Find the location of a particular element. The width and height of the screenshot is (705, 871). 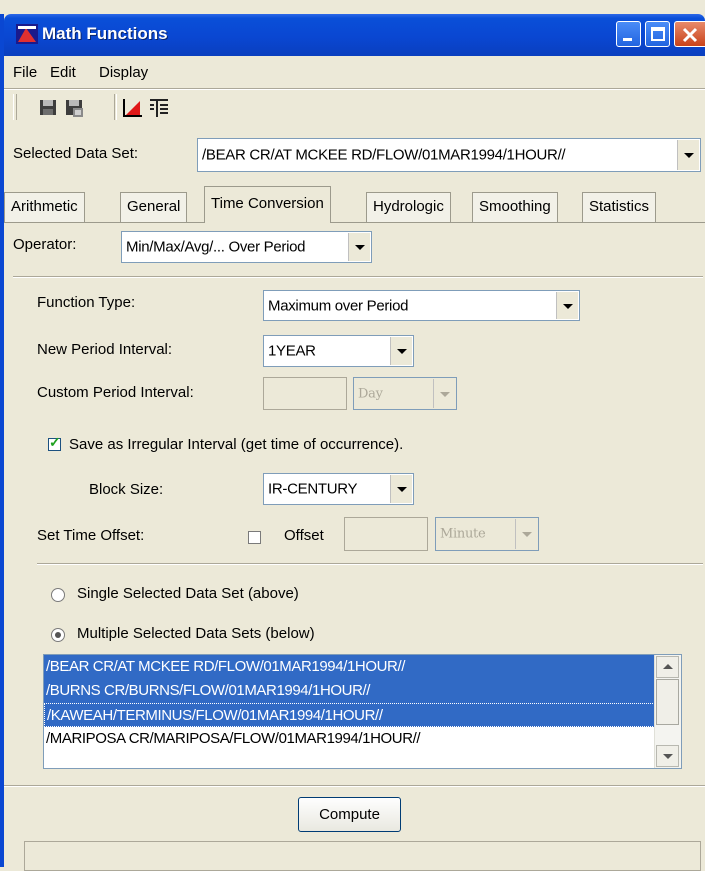

close-button is located at coordinates (689, 34).